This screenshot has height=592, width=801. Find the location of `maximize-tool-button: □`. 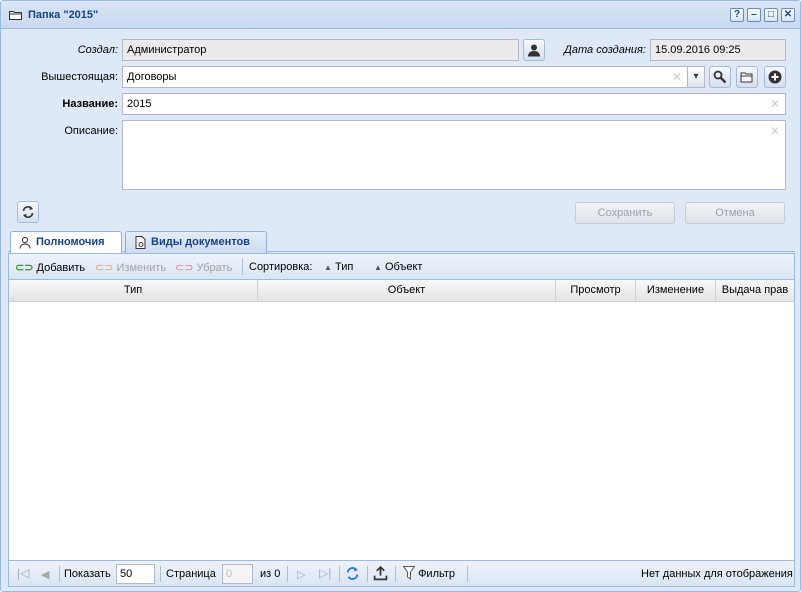

maximize-tool-button: □ is located at coordinates (771, 15).